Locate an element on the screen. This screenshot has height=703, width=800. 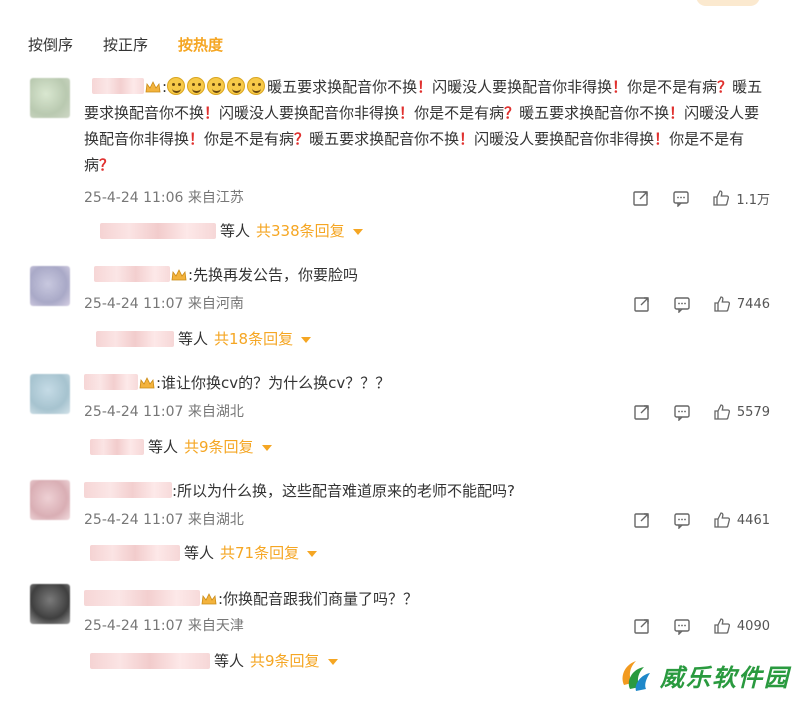
comment-meta: 25-4-24 11:07 来自湖北 is located at coordinates (164, 412).